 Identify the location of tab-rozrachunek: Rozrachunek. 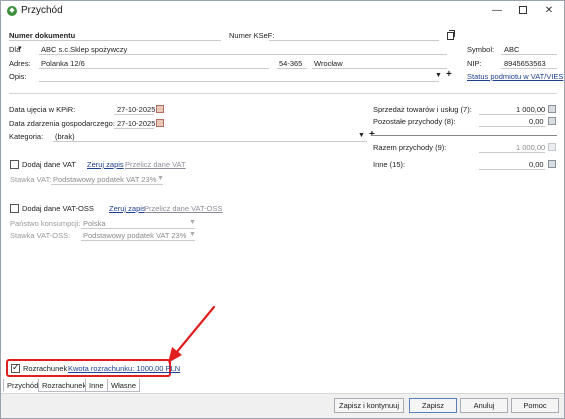
(64, 385).